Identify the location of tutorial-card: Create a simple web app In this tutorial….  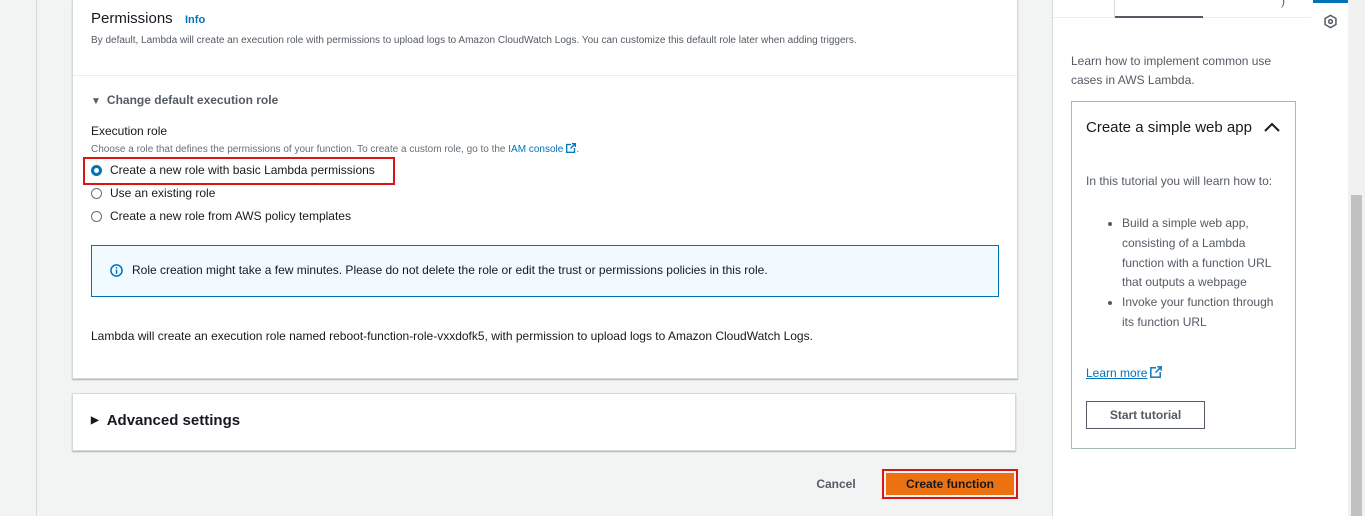
(1183, 275).